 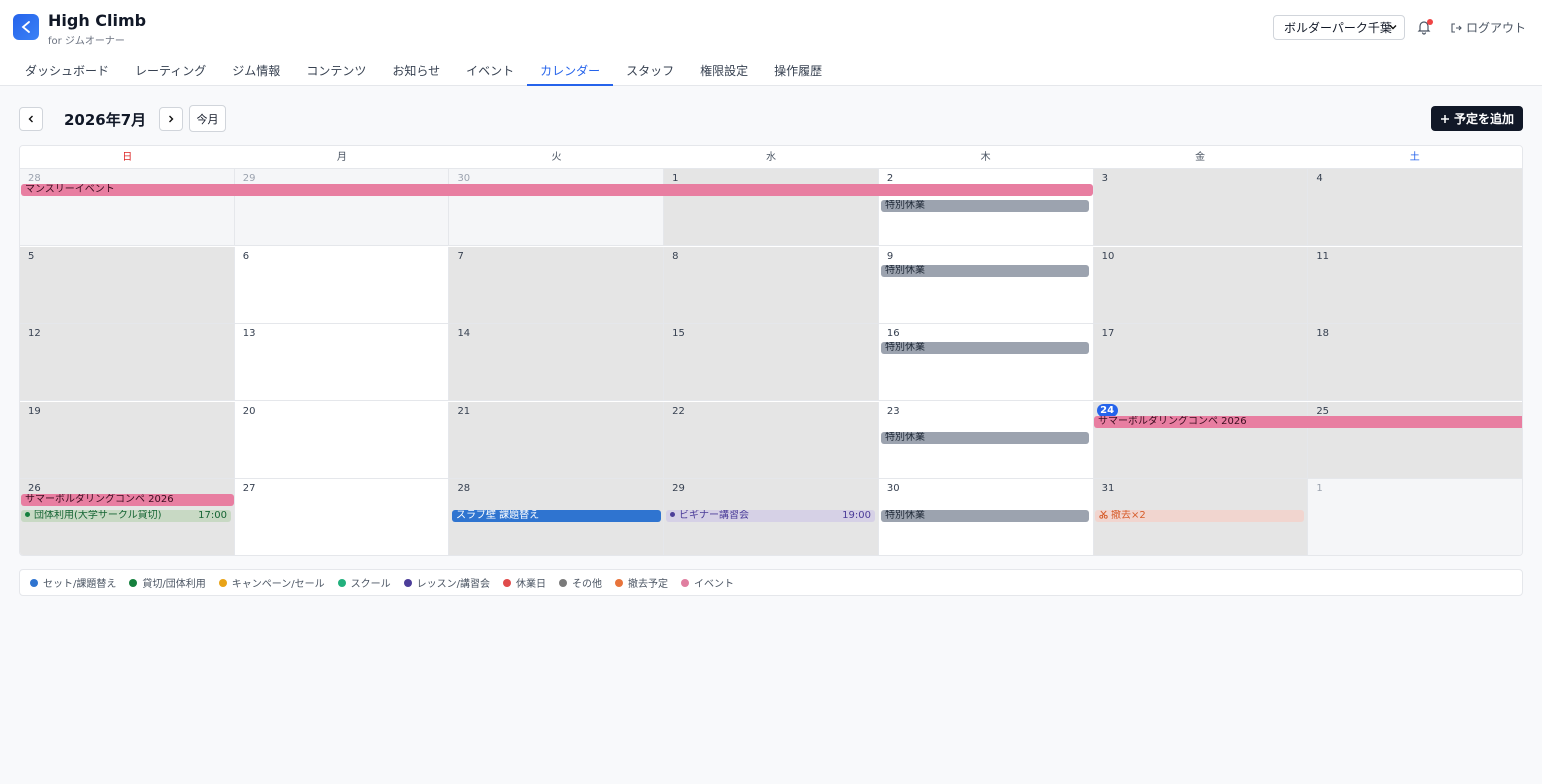 What do you see at coordinates (1323, 334) in the screenshot?
I see `day-number: 18` at bounding box center [1323, 334].